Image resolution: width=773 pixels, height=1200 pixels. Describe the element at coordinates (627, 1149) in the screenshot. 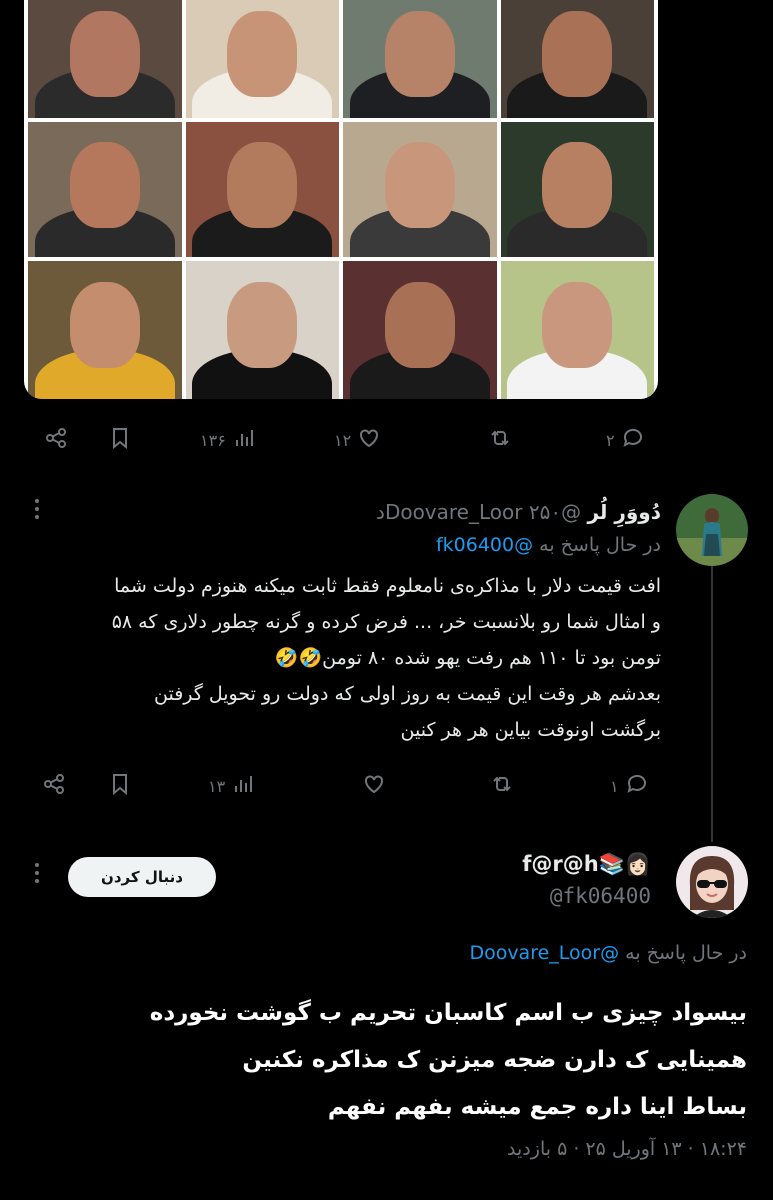

I see `tweet-meta: ۱۸:۲۴ · ۱۳ آوریل ۲۵ · ۵ بازدید` at that location.